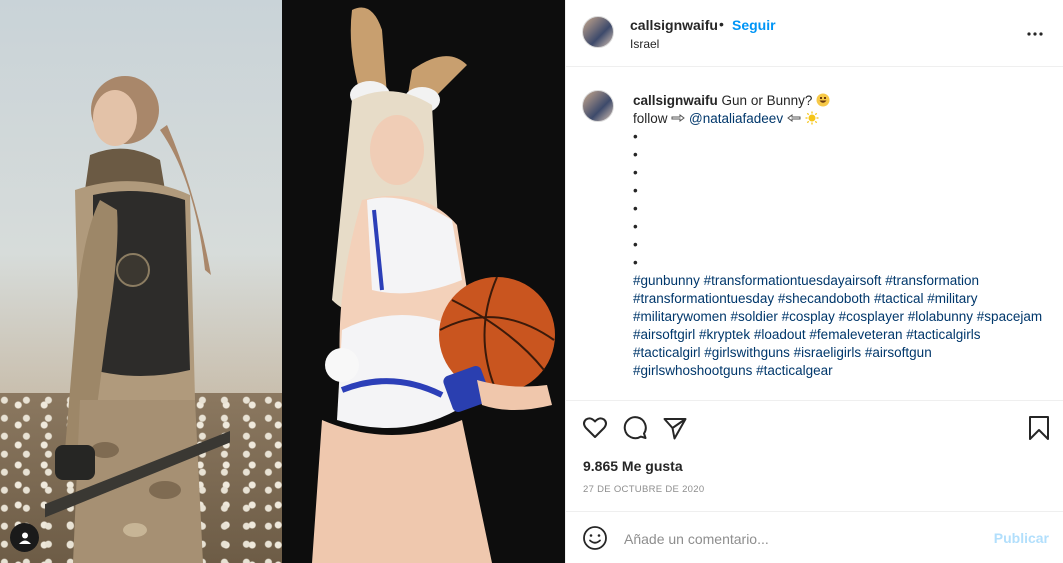 The image size is (1063, 563). Describe the element at coordinates (736, 118) in the screenshot. I see `mention-link: @nataliafadeev` at that location.